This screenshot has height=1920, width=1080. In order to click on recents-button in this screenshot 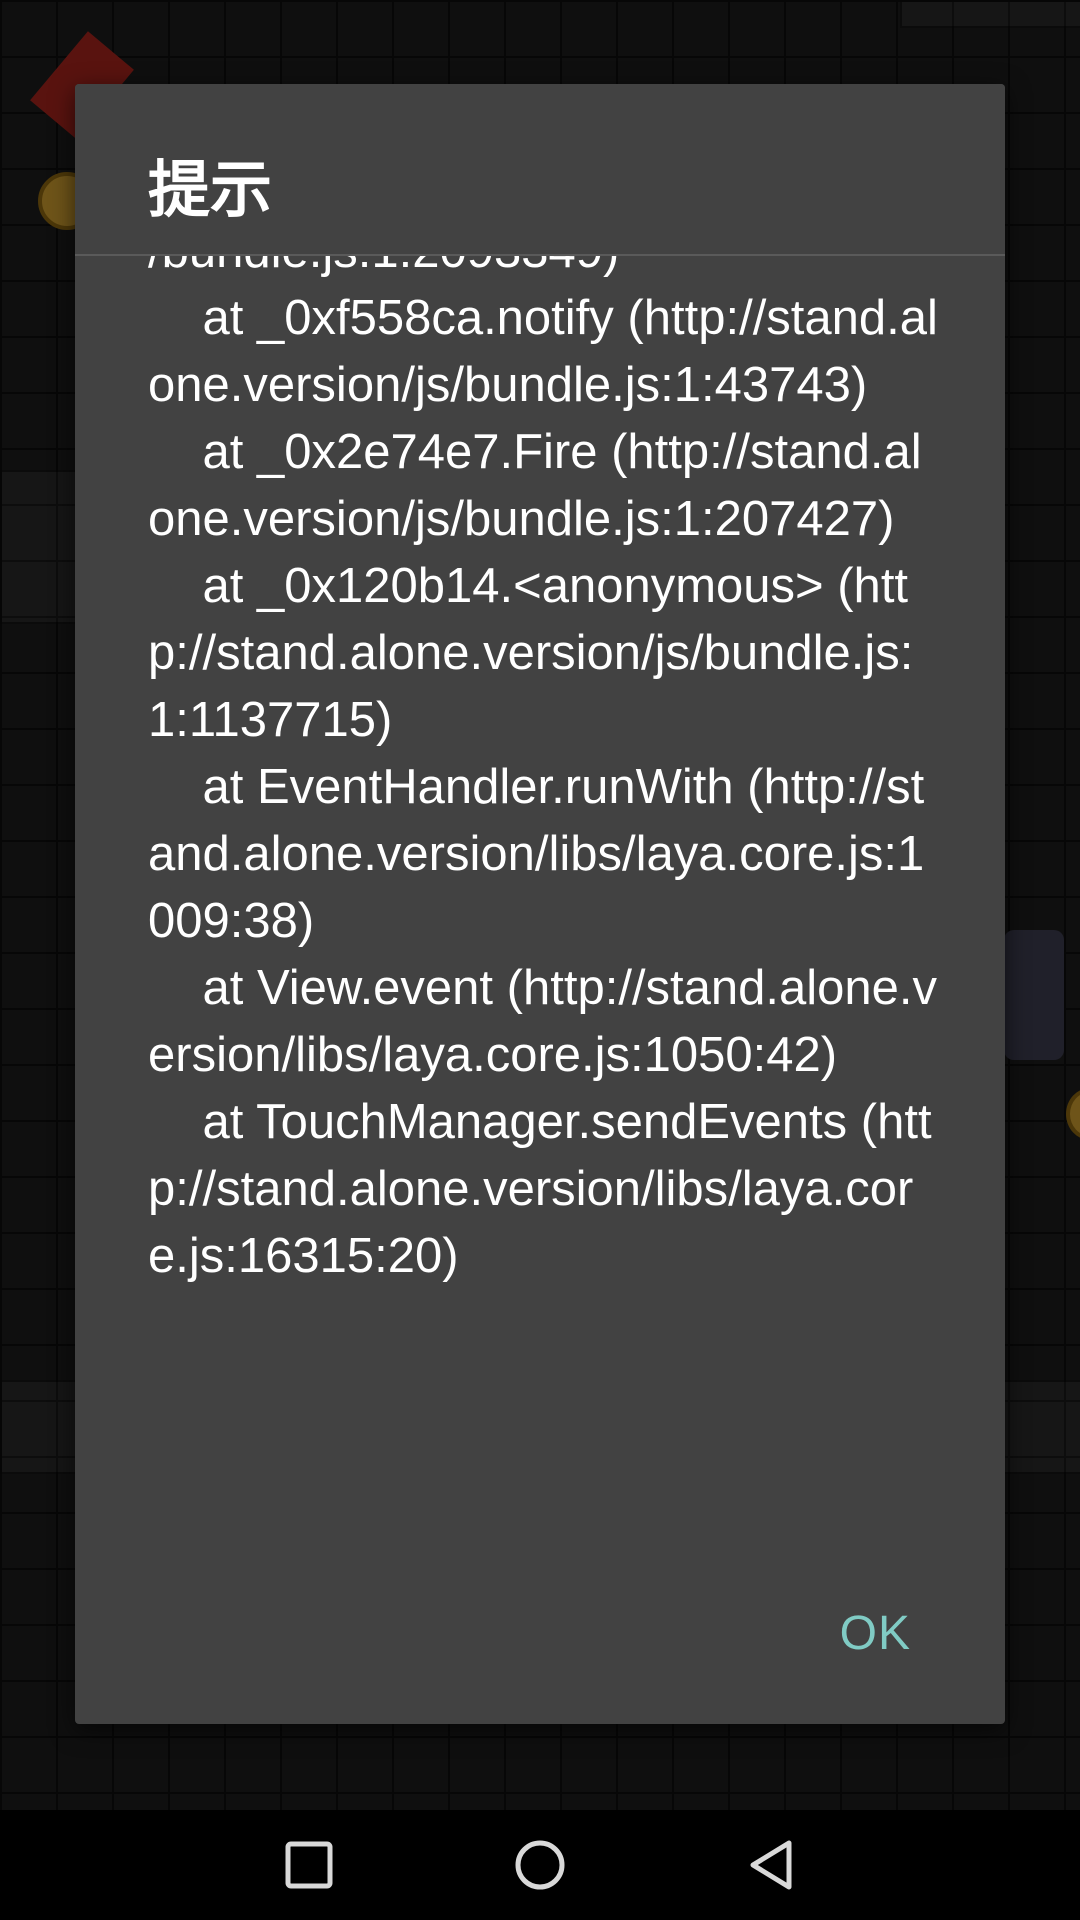, I will do `click(309, 1865)`.